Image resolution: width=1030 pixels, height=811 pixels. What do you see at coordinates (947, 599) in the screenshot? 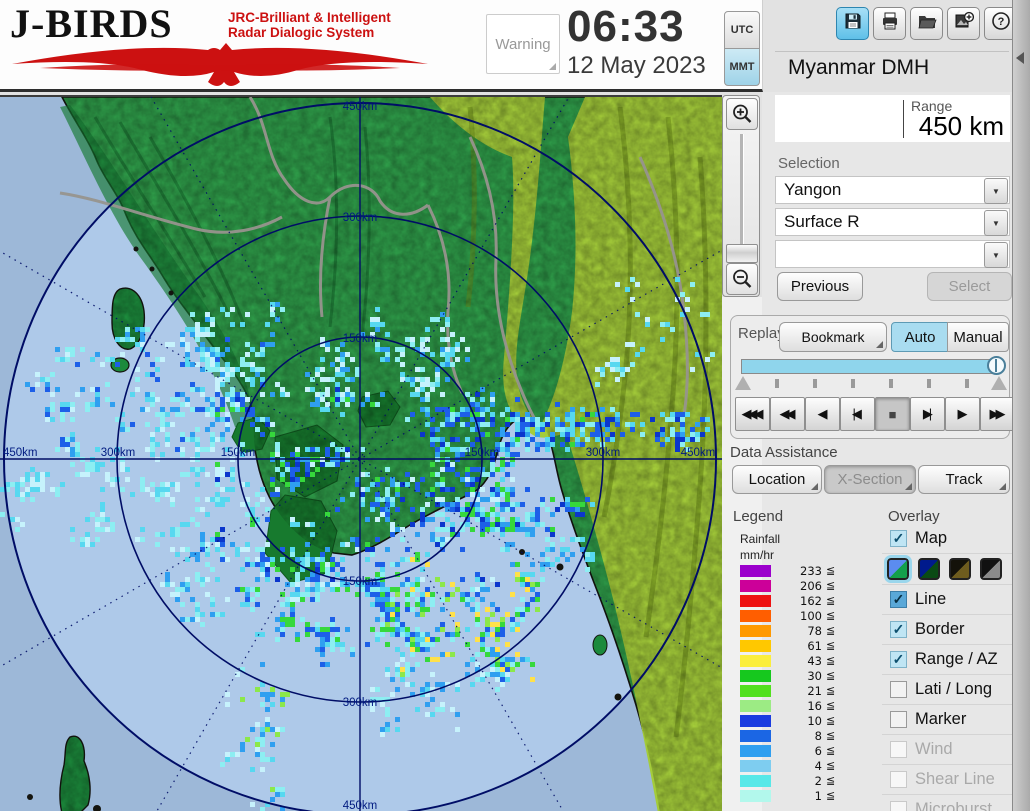
I see `overlay-item-line: ✓ Line` at bounding box center [947, 599].